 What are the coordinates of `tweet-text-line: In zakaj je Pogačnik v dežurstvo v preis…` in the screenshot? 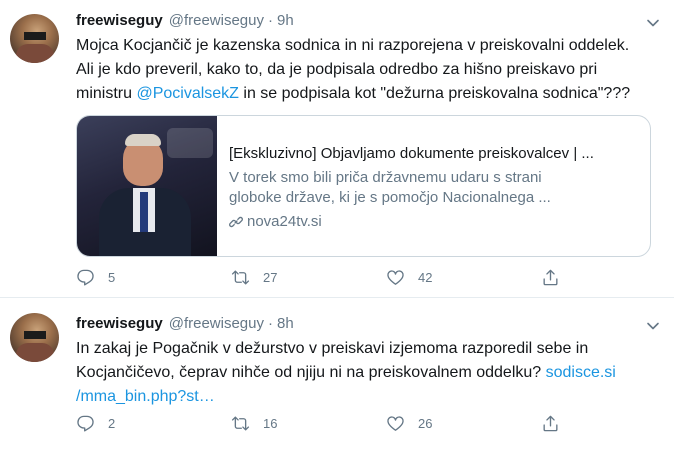 It's located at (332, 348).